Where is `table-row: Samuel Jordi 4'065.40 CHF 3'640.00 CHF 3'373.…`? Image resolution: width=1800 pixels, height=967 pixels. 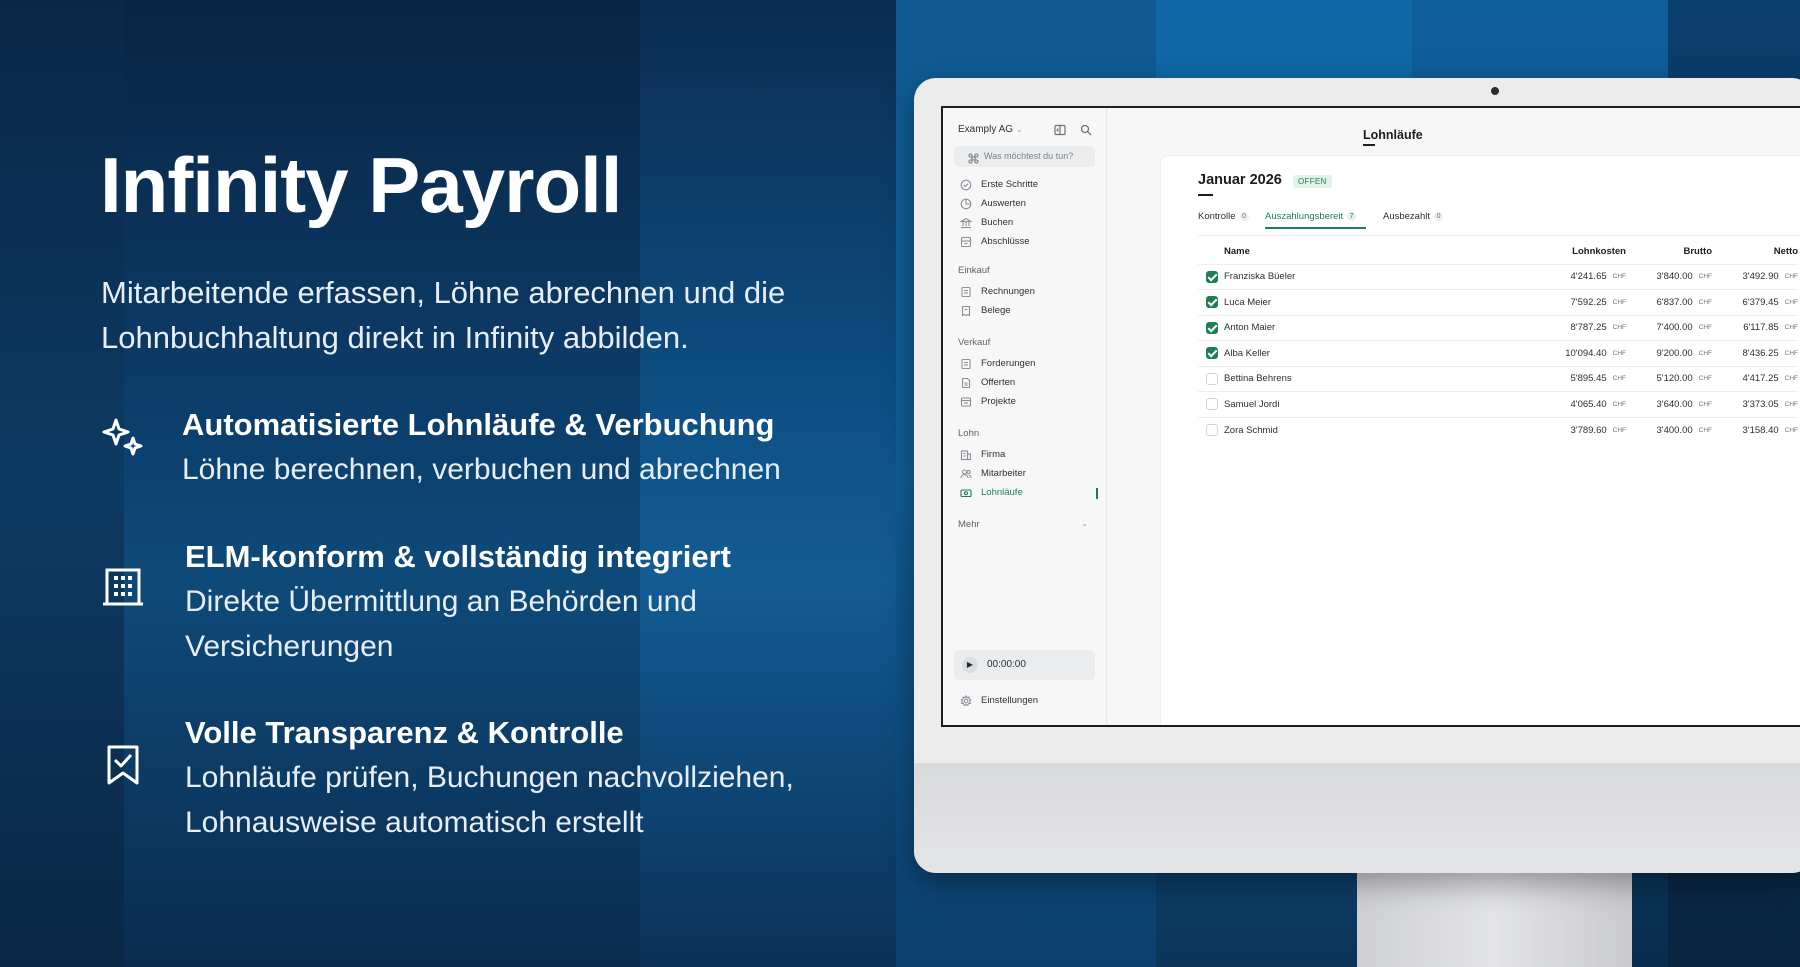
table-row: Samuel Jordi 4'065.40 CHF 3'640.00 CHF 3'373.… is located at coordinates (1498, 404).